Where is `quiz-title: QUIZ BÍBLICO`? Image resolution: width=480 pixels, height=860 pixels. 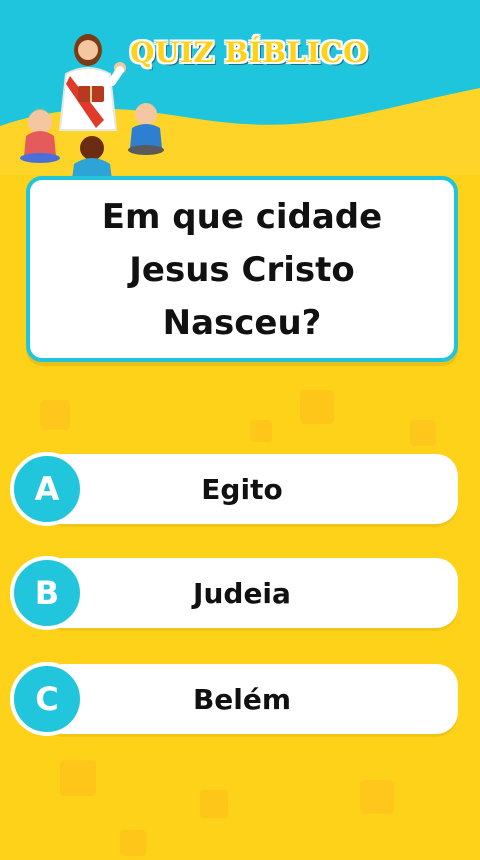
quiz-title: QUIZ BÍBLICO is located at coordinates (249, 52).